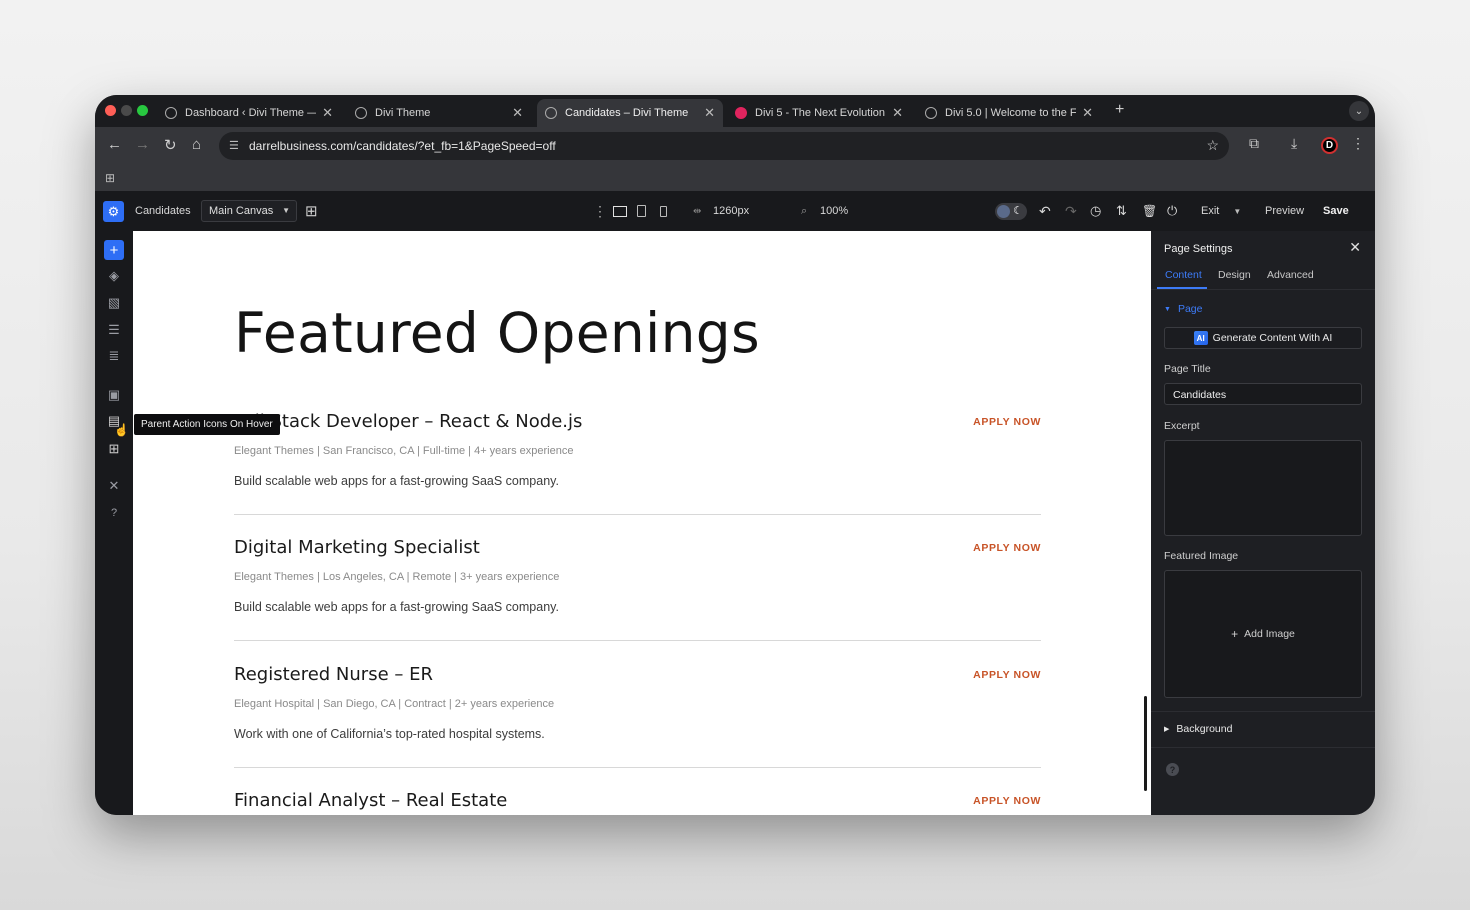 This screenshot has width=1470, height=910. I want to click on settings-gear-icon: ⚙, so click(113, 211).